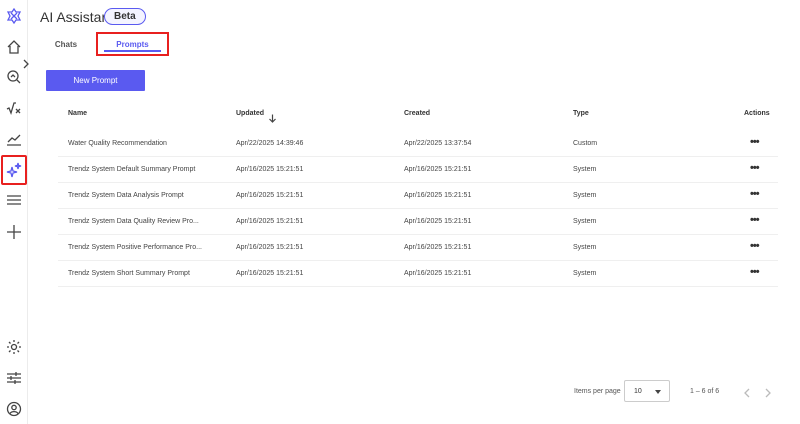 Image resolution: width=800 pixels, height=424 pixels. Describe the element at coordinates (14, 378) in the screenshot. I see `sliders-icon` at that location.